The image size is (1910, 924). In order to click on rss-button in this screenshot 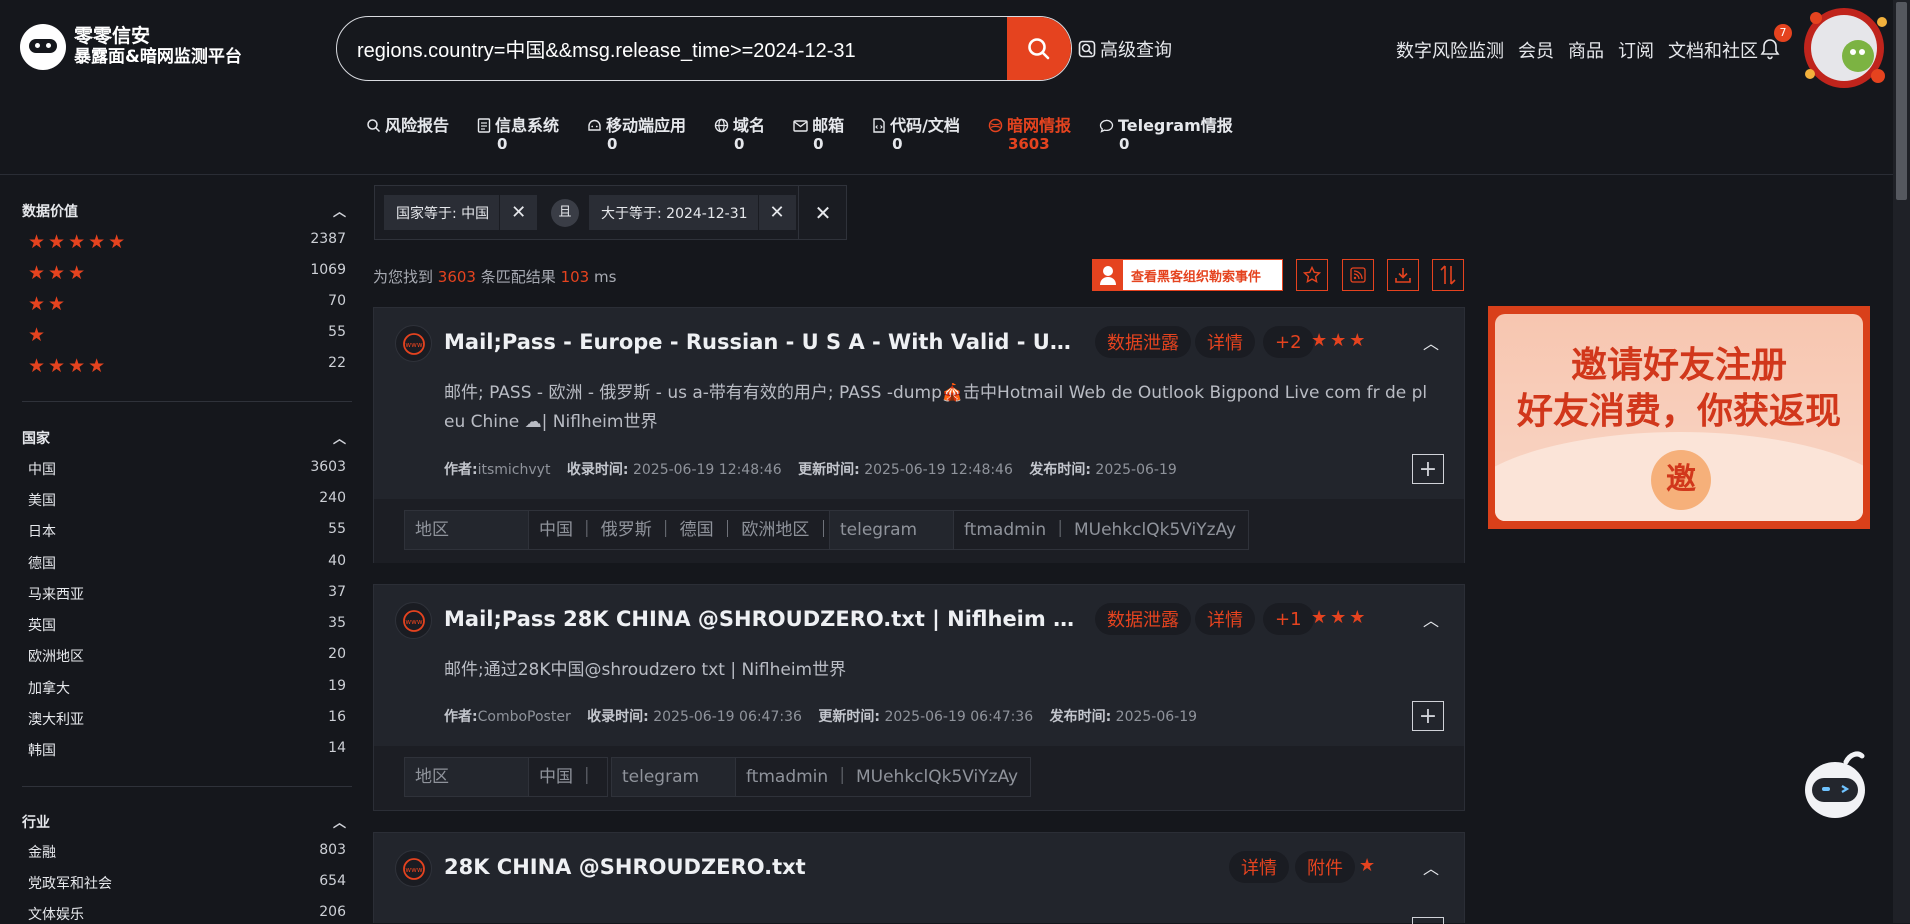, I will do `click(1358, 275)`.